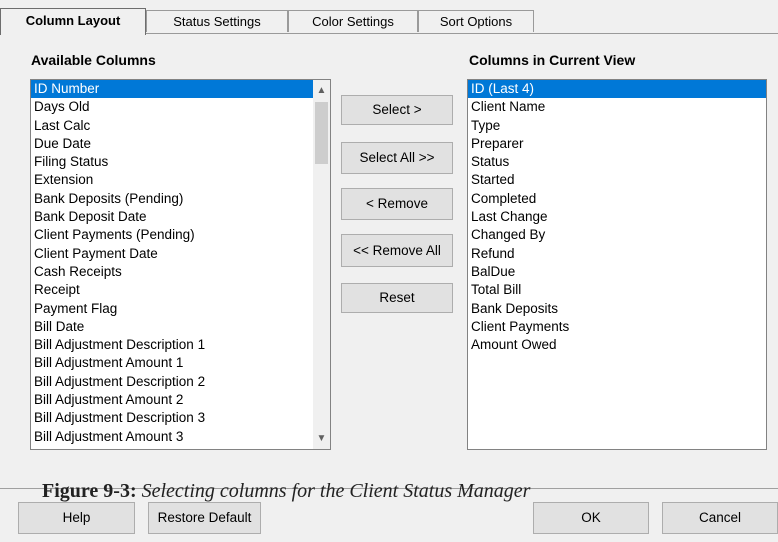 The width and height of the screenshot is (778, 542). Describe the element at coordinates (617, 309) in the screenshot. I see `list-item: Bank Deposits` at that location.